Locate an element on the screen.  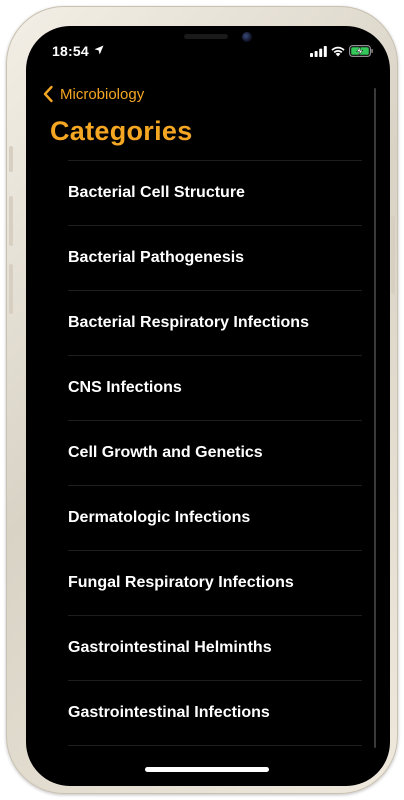
cellular-signal-icon is located at coordinates (318, 51).